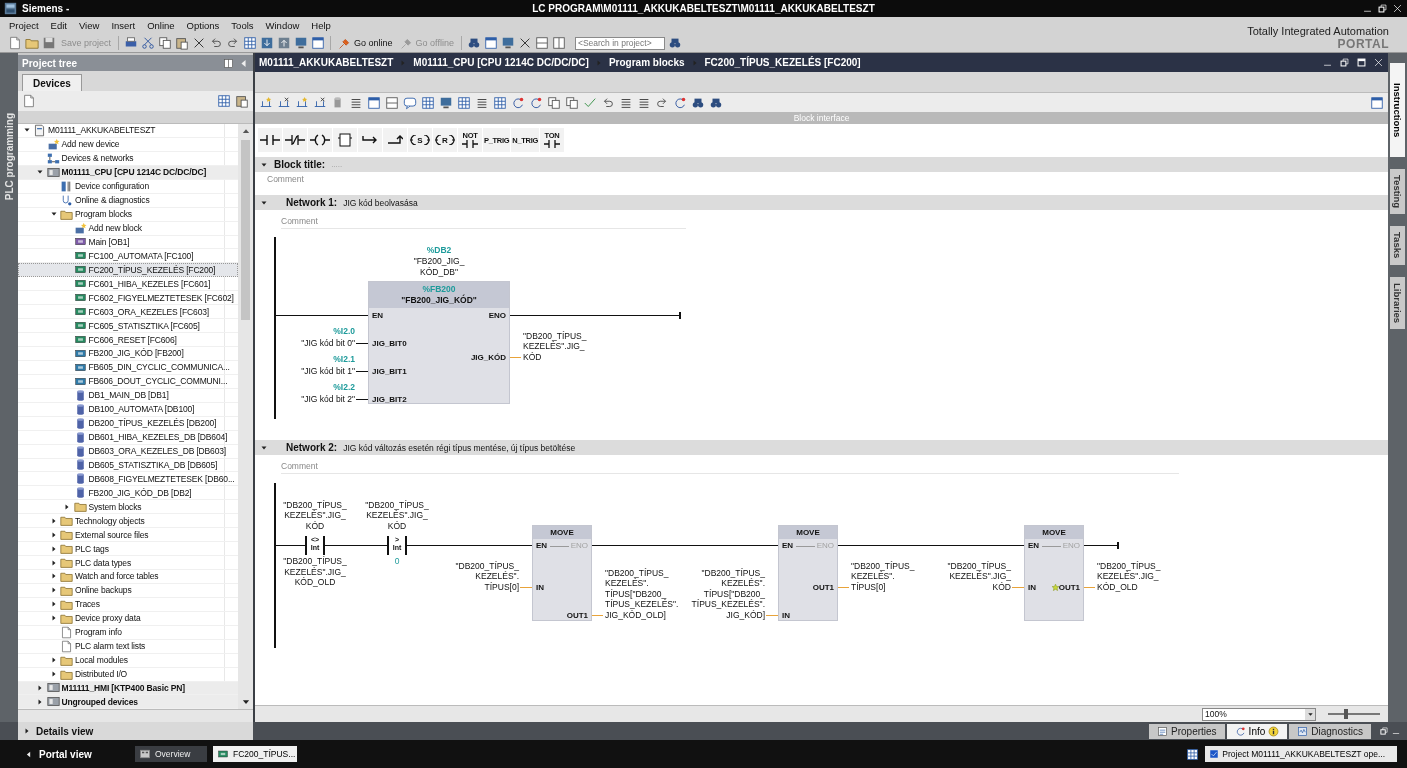 The image size is (1407, 768). I want to click on tree-item: Add new device, so click(128, 144).